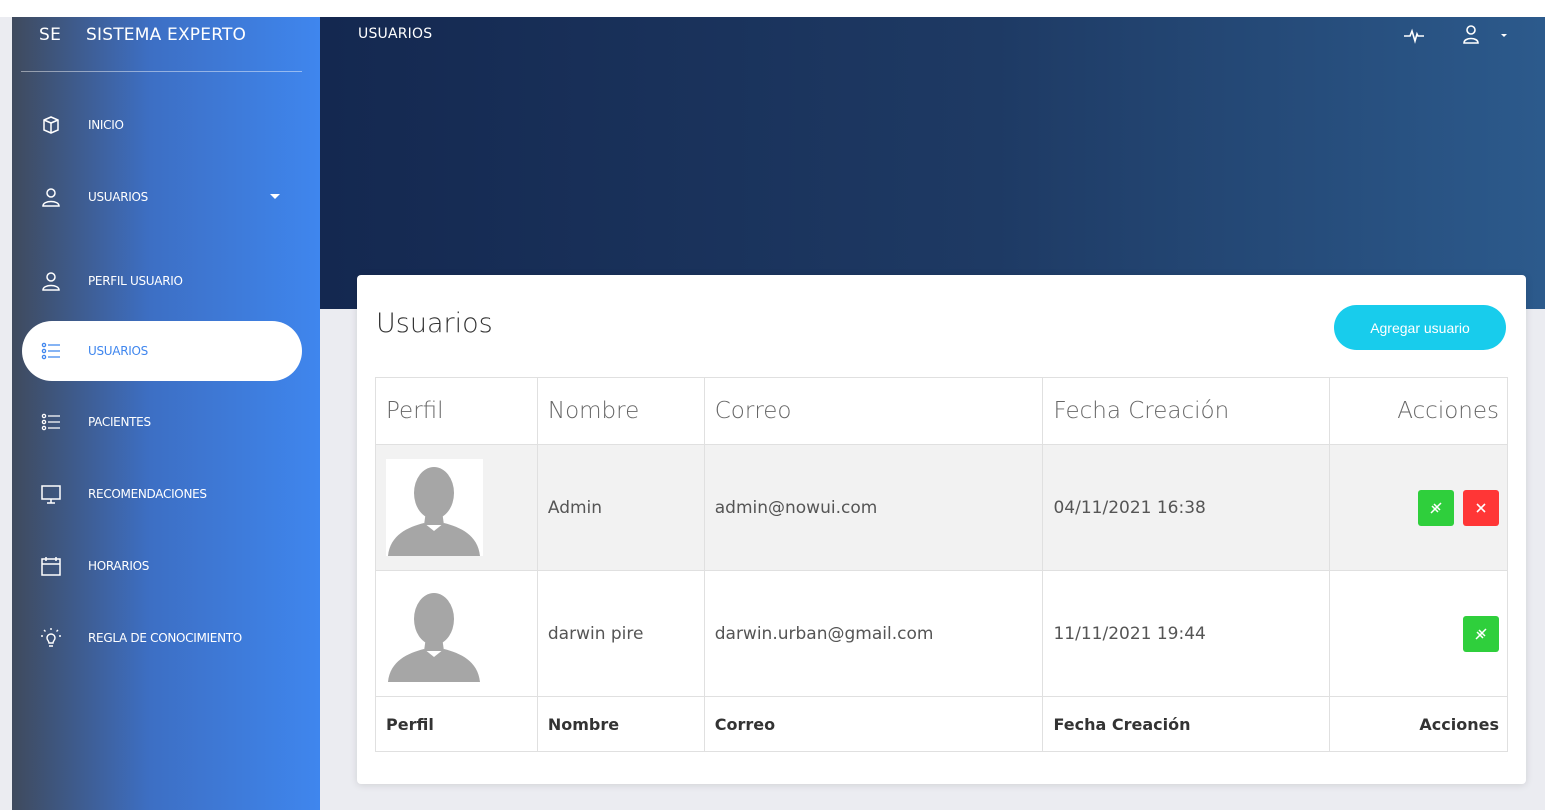  What do you see at coordinates (395, 34) in the screenshot?
I see `page-title: USUARIOS` at bounding box center [395, 34].